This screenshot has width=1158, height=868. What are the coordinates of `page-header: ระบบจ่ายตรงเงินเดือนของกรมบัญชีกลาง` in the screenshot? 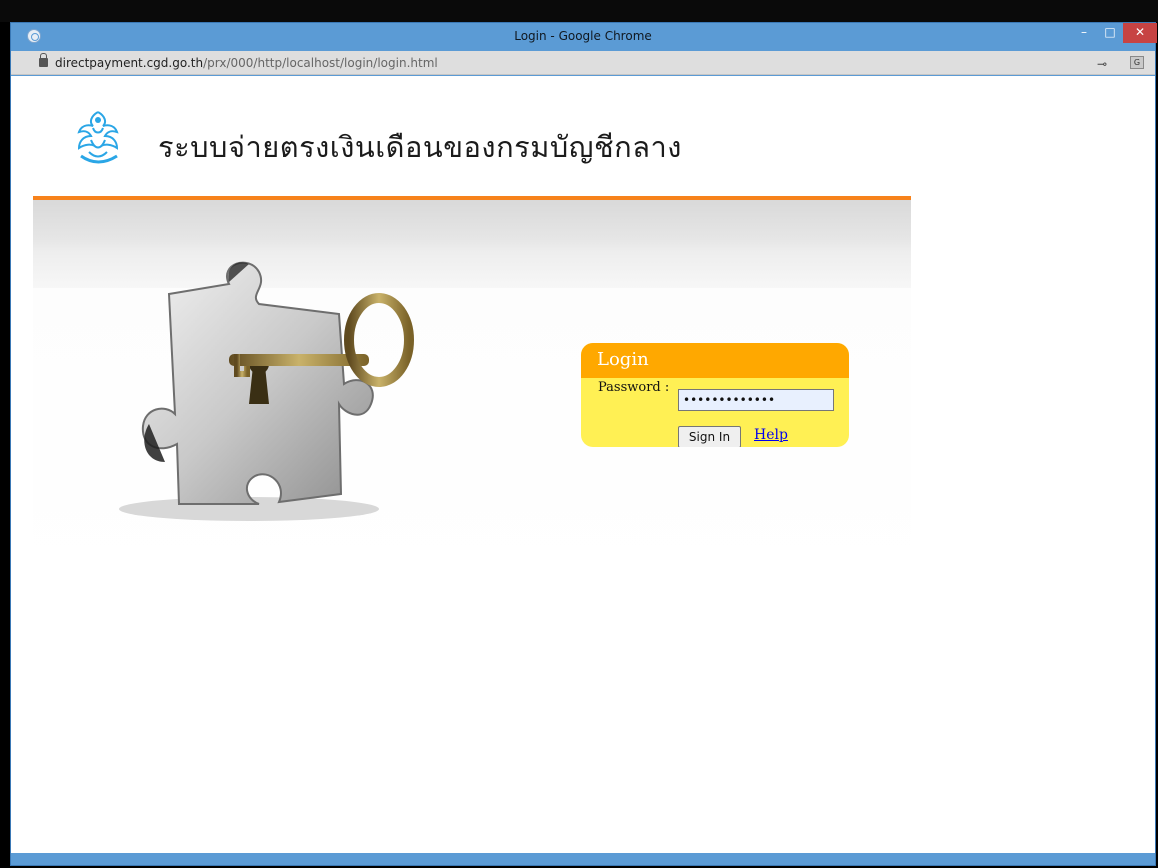 It's located at (472, 136).